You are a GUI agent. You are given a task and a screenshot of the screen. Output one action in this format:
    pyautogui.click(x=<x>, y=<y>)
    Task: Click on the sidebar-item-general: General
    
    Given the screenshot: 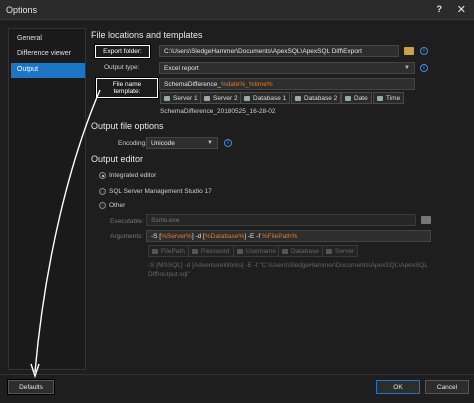 What is the action you would take?
    pyautogui.click(x=48, y=39)
    